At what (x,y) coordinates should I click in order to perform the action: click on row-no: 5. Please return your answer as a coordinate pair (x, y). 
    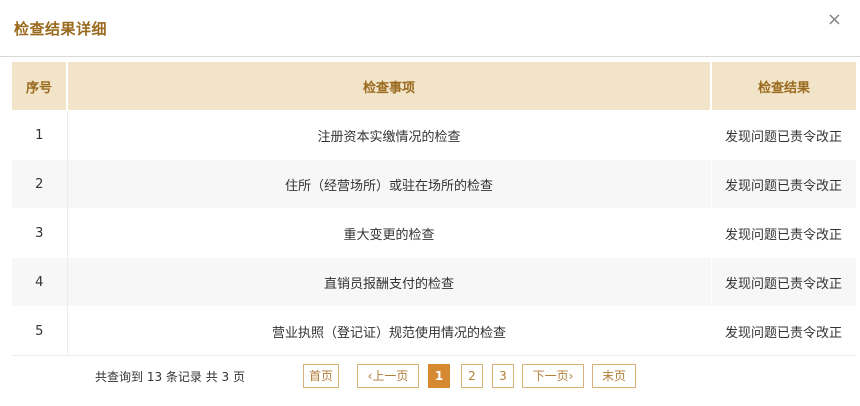
    Looking at the image, I should click on (40, 331).